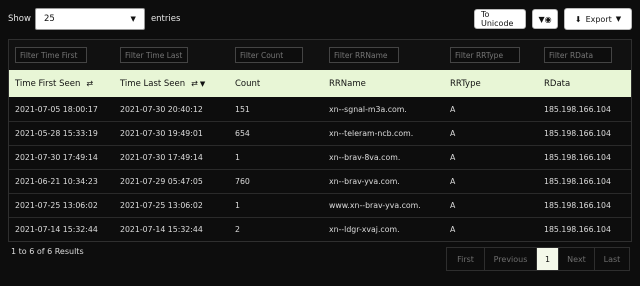 The height and width of the screenshot is (286, 640). I want to click on export-button: ⬇ Export ▼, so click(598, 19).